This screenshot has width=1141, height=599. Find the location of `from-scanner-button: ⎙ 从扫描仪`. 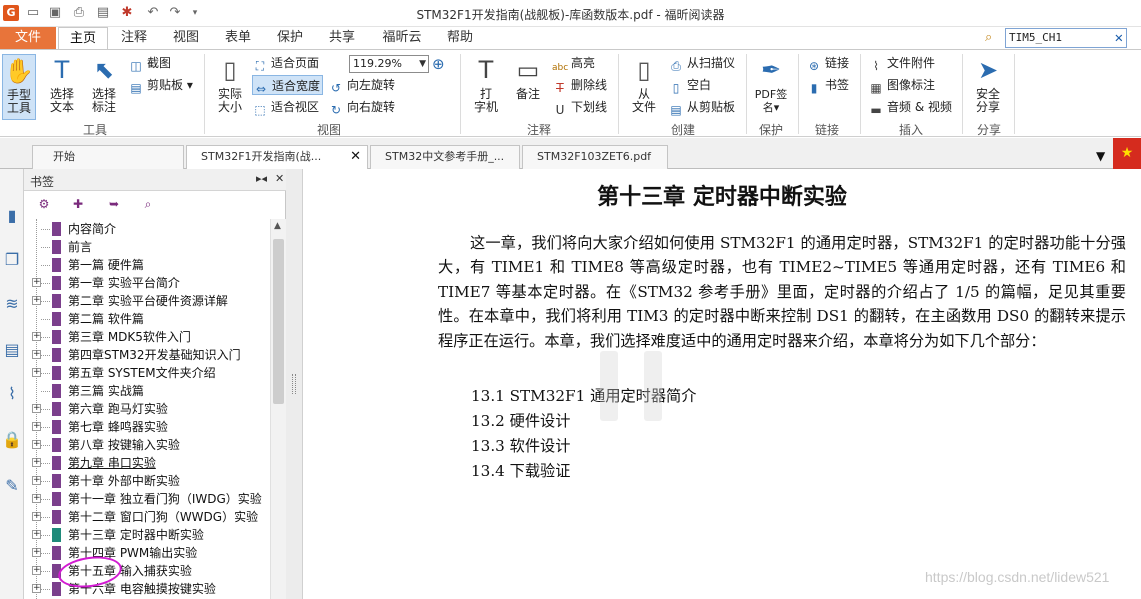

from-scanner-button: ⎙ 从扫描仪 is located at coordinates (701, 63).